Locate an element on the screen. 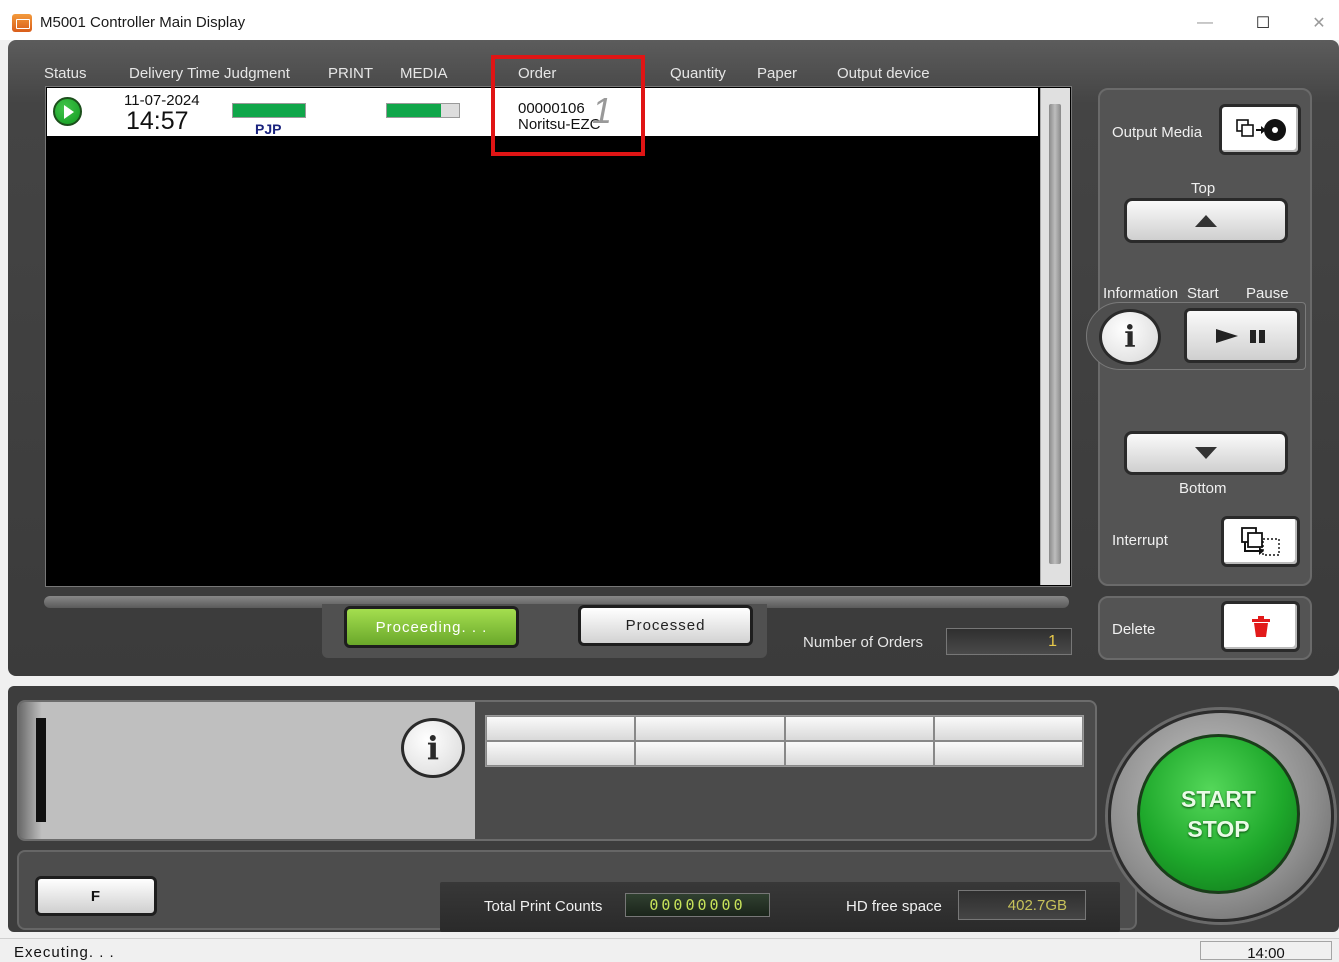  print-progress-bar is located at coordinates (269, 110).